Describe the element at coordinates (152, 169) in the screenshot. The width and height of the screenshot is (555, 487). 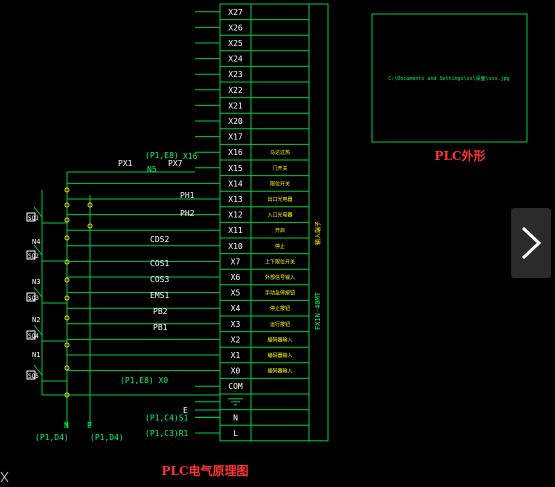
I see `label-n5: N5` at that location.